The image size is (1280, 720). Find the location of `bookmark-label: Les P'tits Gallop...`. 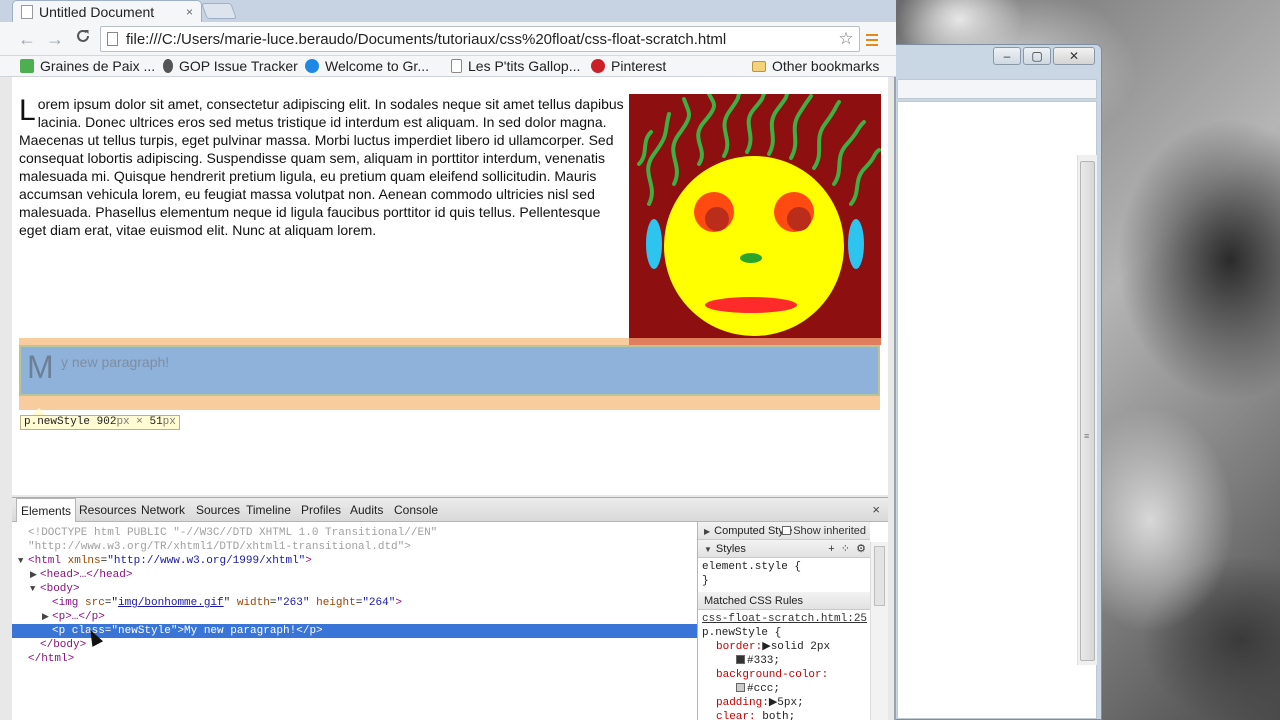

bookmark-label: Les P'tits Gallop... is located at coordinates (524, 66).